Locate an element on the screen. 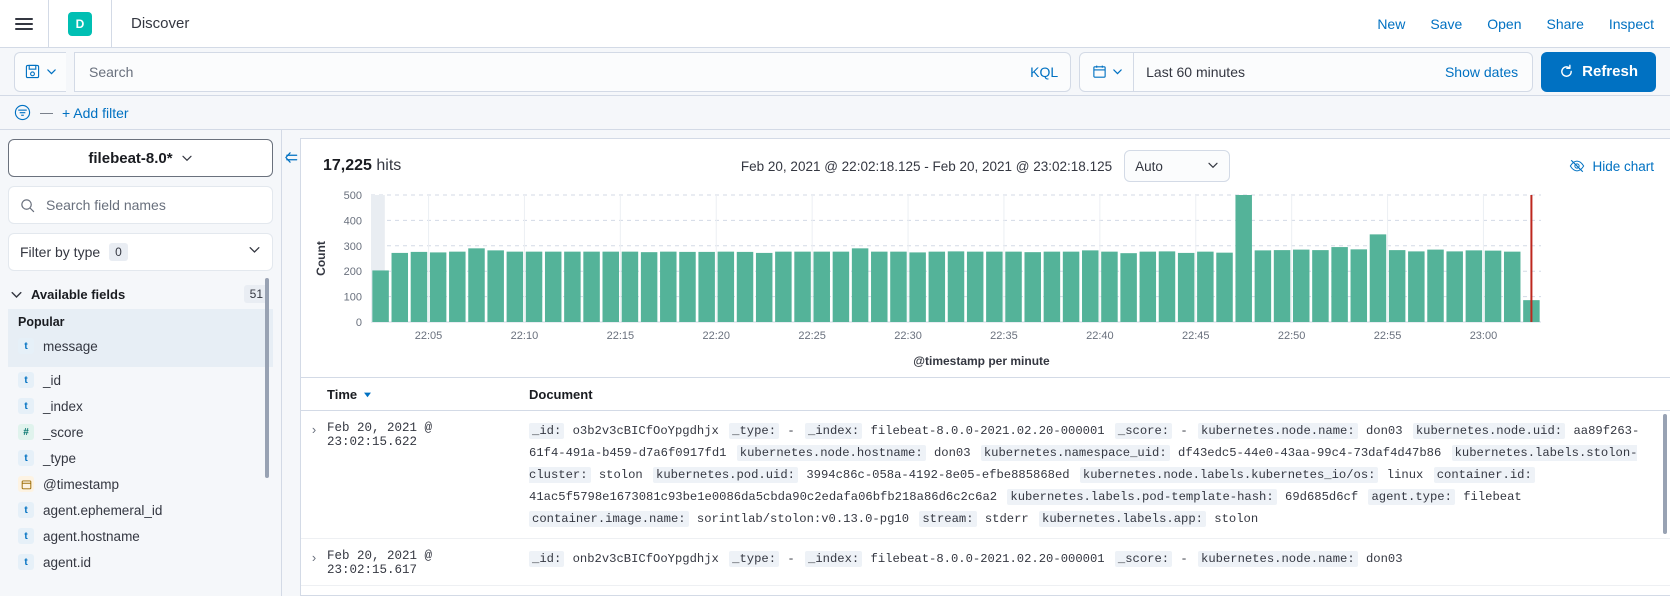 This screenshot has width=1670, height=596. field-search-wrapper is located at coordinates (140, 205).